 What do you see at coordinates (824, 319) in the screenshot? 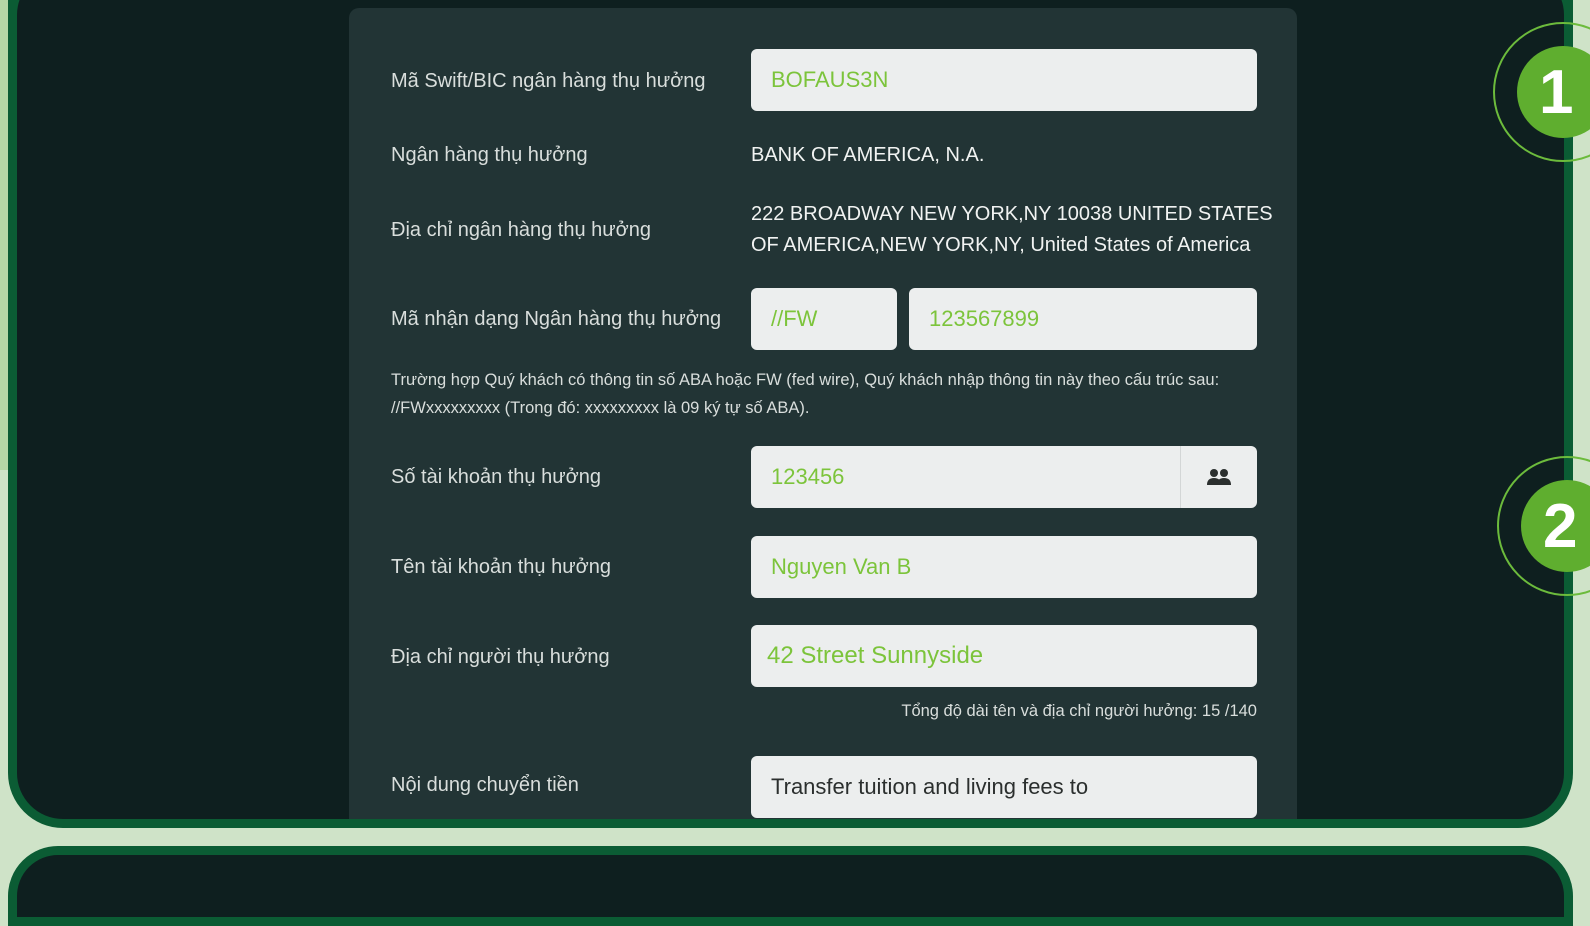
I see `bank-id-prefix-input: //FW` at bounding box center [824, 319].